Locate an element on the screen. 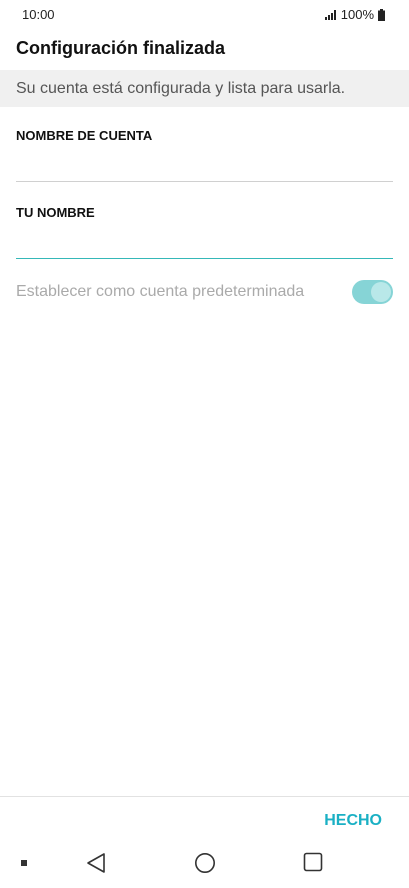 This screenshot has height=888, width=409. back-icon is located at coordinates (96, 863).